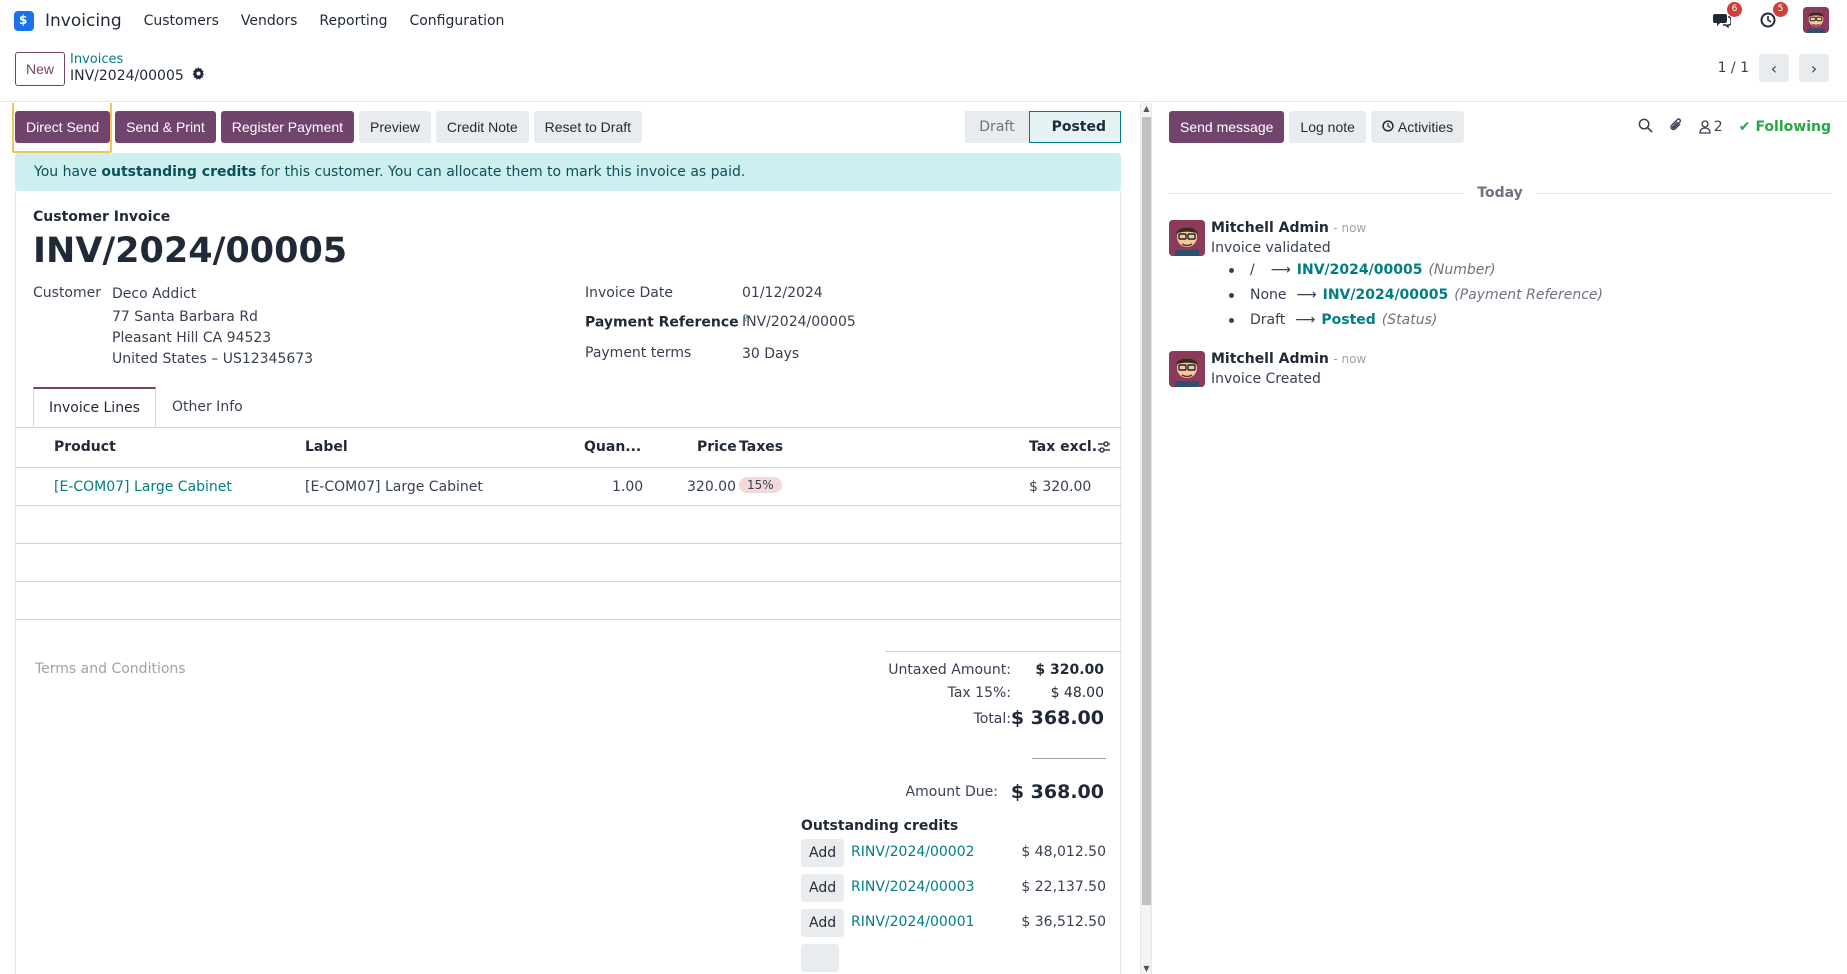  Describe the element at coordinates (992, 719) in the screenshot. I see `total-label: Total:` at that location.